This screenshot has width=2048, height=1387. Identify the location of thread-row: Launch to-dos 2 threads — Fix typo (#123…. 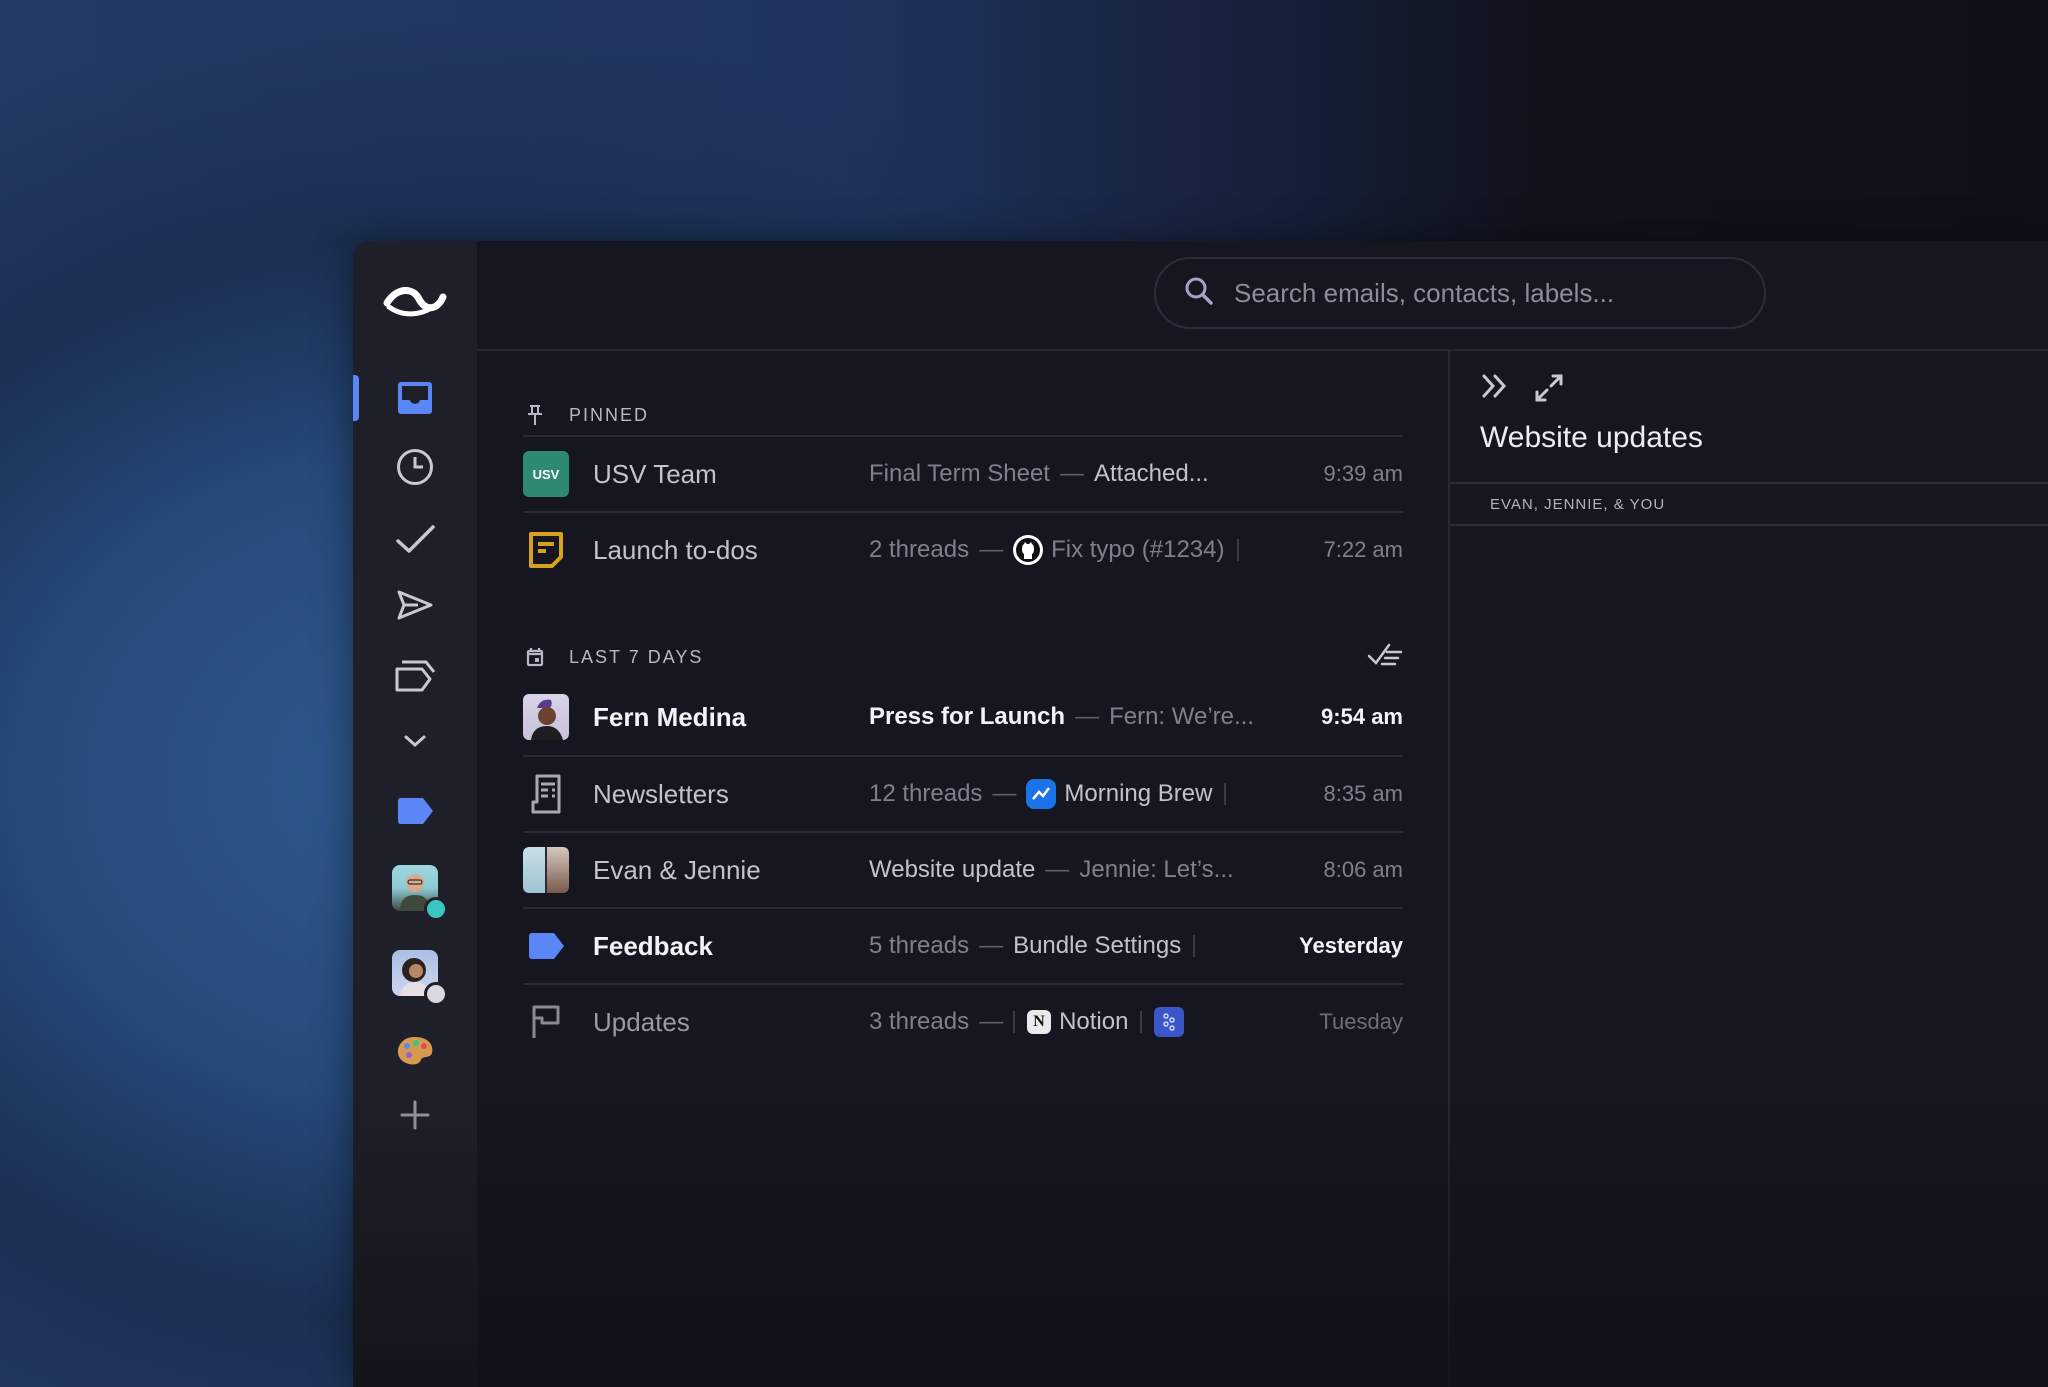
(963, 549).